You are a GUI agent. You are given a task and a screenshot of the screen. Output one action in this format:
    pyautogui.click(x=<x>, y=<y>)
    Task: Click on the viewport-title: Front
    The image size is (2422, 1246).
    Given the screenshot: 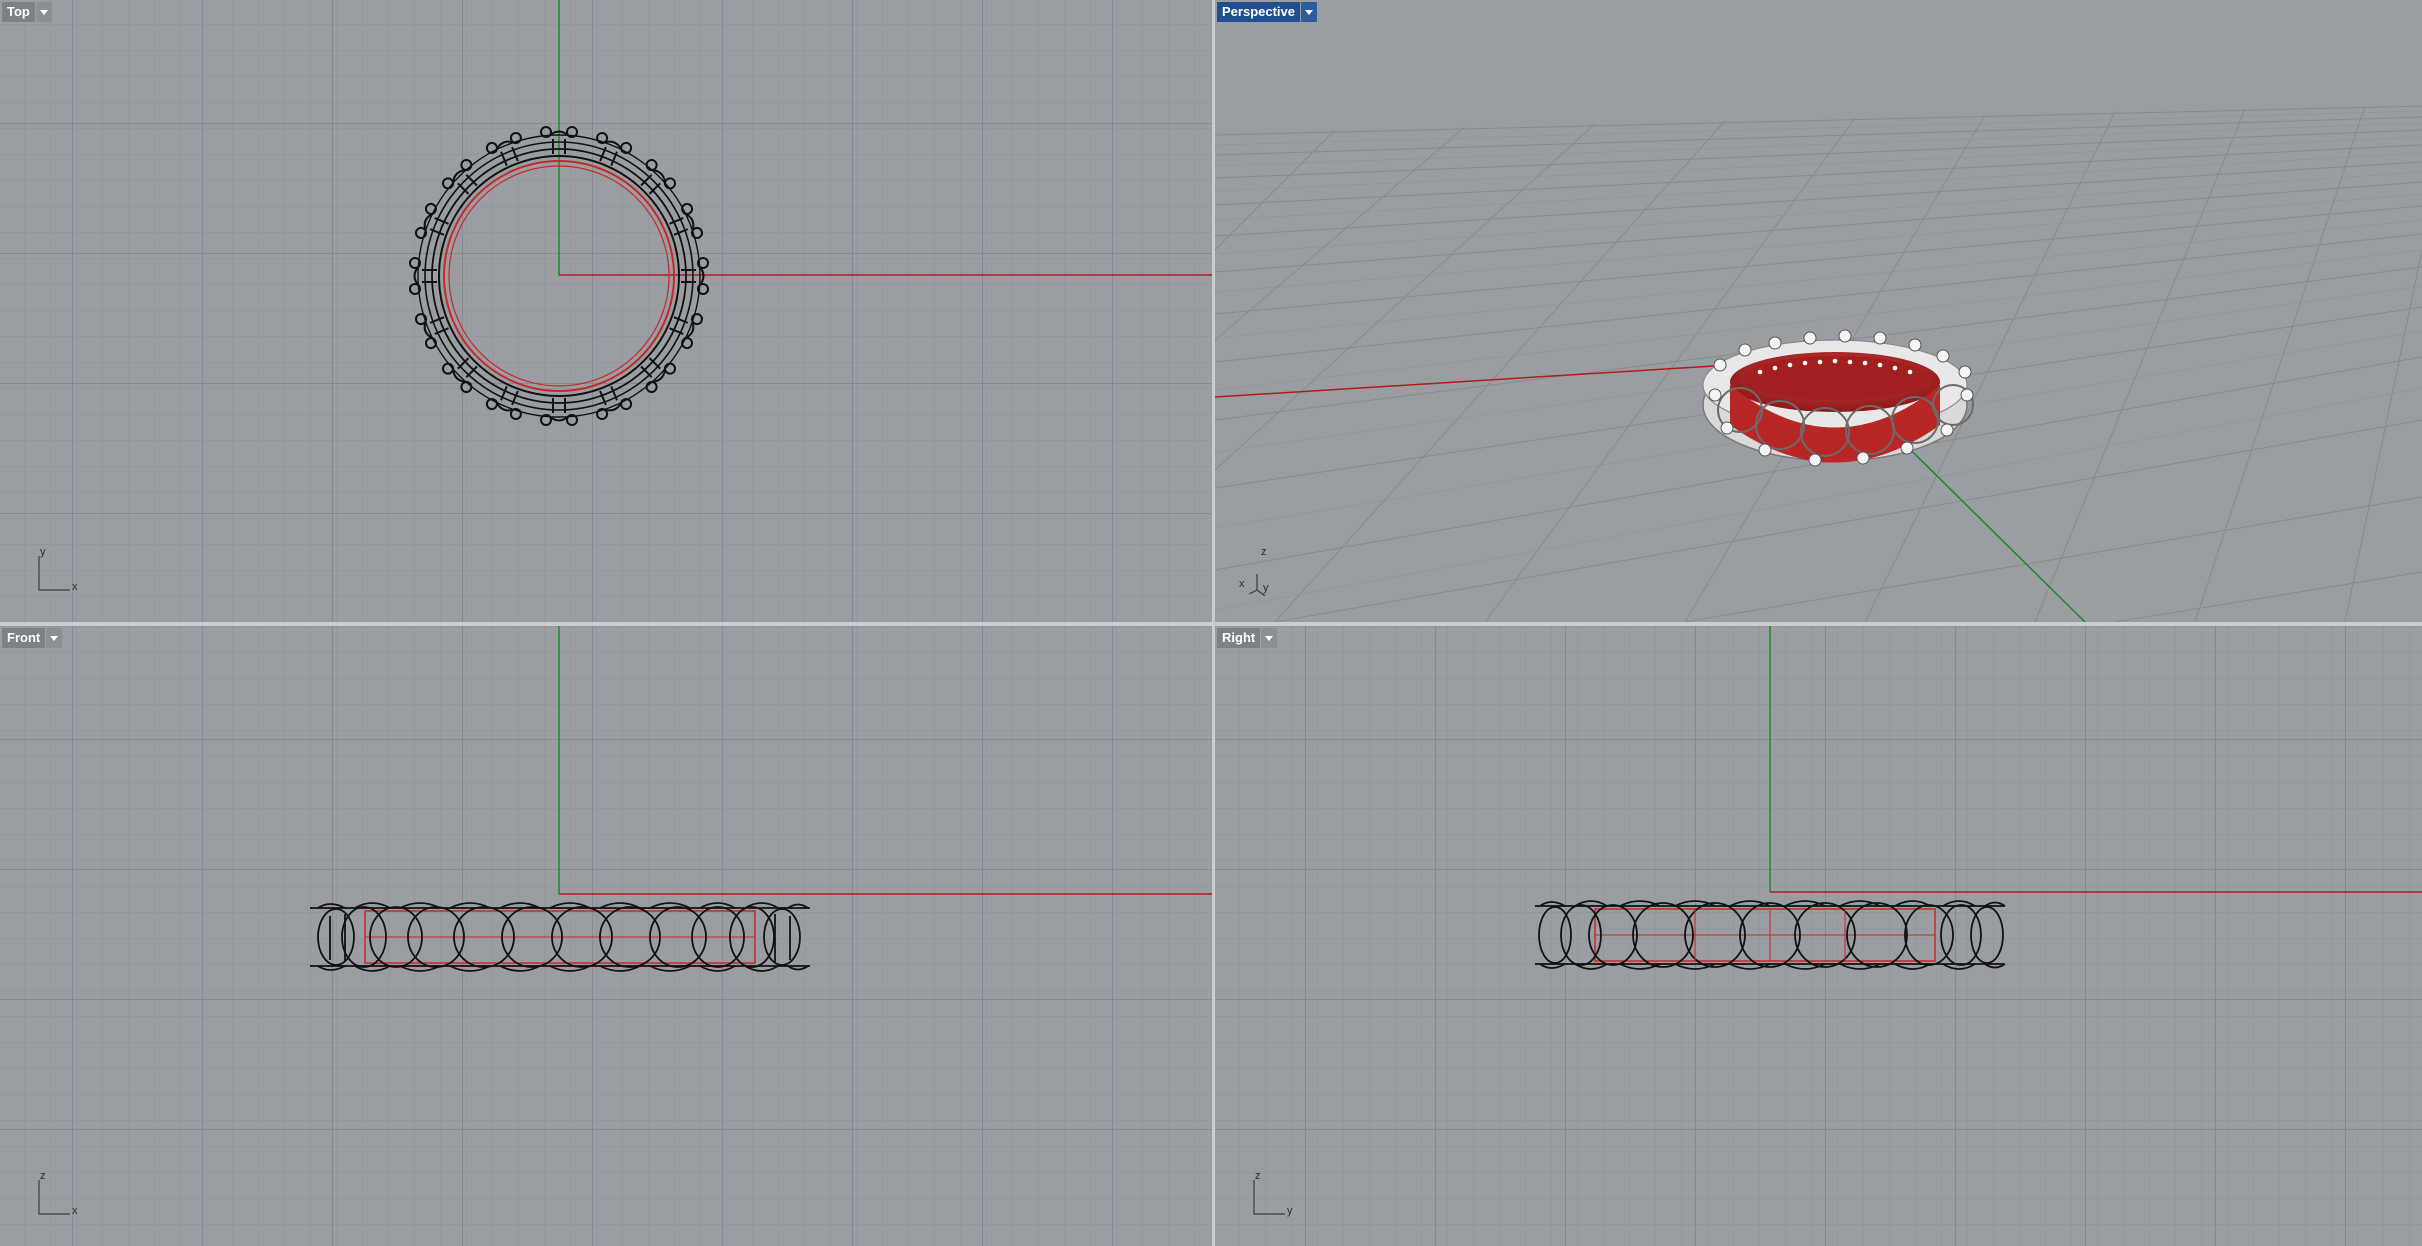 What is the action you would take?
    pyautogui.click(x=24, y=638)
    